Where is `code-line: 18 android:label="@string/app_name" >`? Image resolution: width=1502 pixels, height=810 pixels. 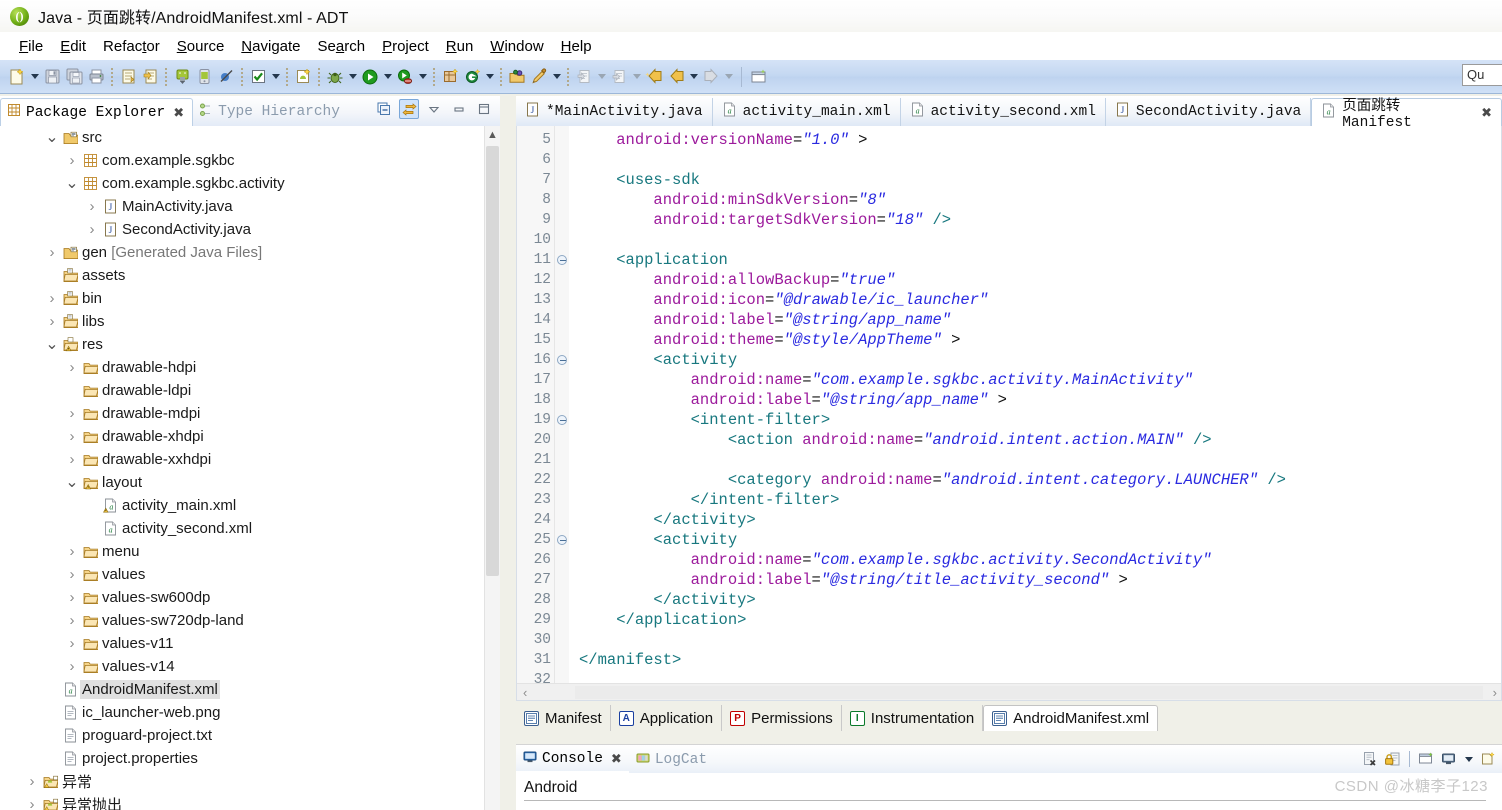
code-line: 18 android:label="@string/app_name" > is located at coordinates (1009, 400).